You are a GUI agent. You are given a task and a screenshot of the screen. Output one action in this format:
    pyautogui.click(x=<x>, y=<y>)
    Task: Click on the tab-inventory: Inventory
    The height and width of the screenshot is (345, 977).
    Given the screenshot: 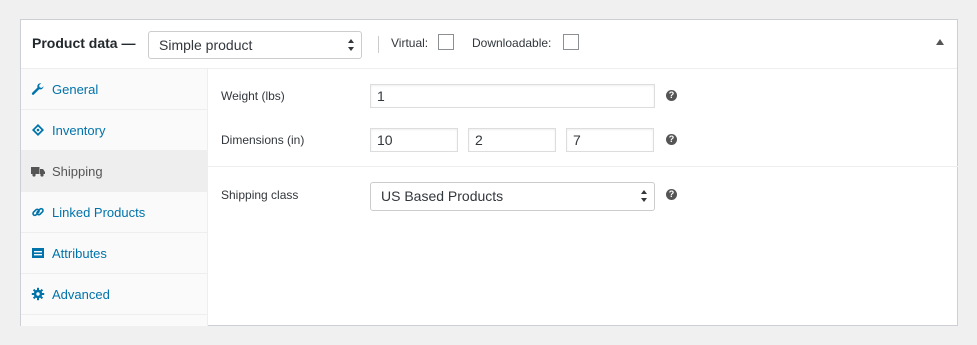 What is the action you would take?
    pyautogui.click(x=114, y=130)
    